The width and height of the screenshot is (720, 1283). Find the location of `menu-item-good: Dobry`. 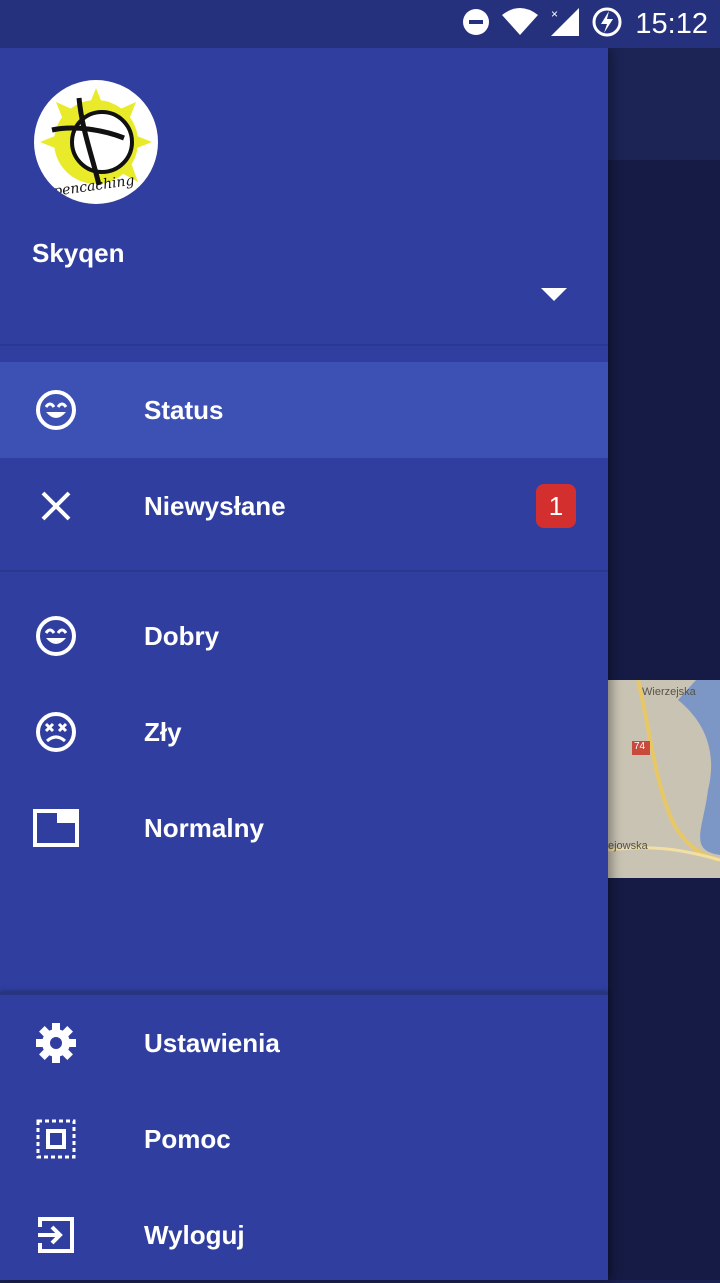

menu-item-good: Dobry is located at coordinates (304, 636).